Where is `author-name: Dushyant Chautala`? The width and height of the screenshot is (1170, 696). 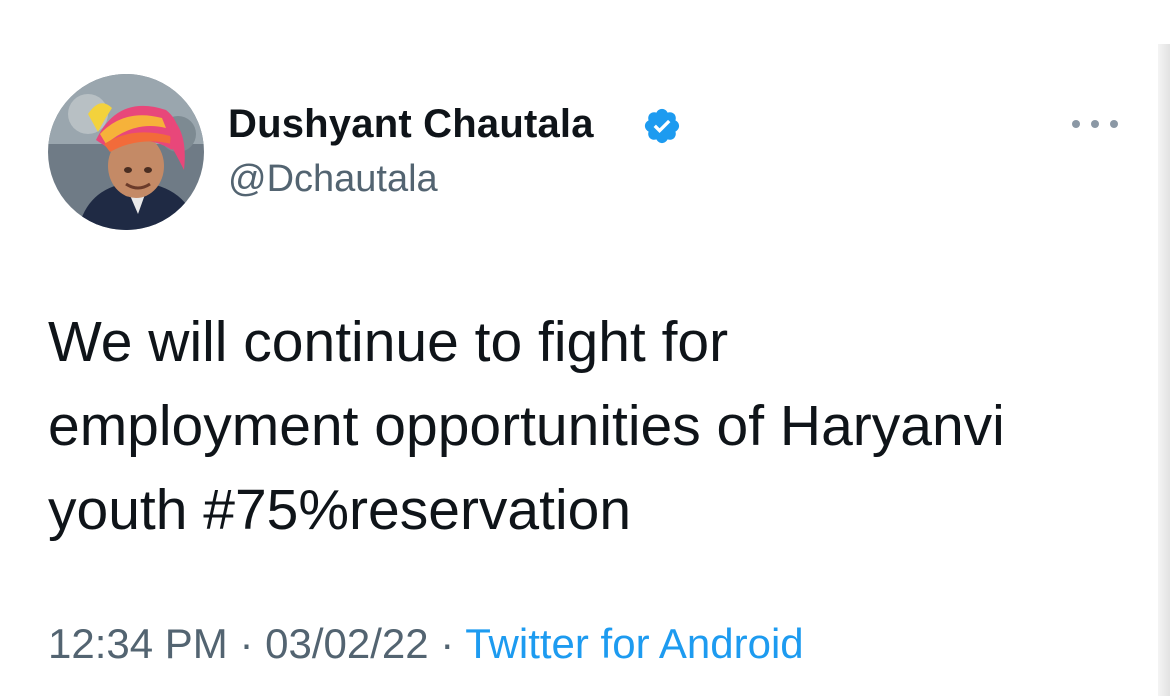
author-name: Dushyant Chautala is located at coordinates (411, 124).